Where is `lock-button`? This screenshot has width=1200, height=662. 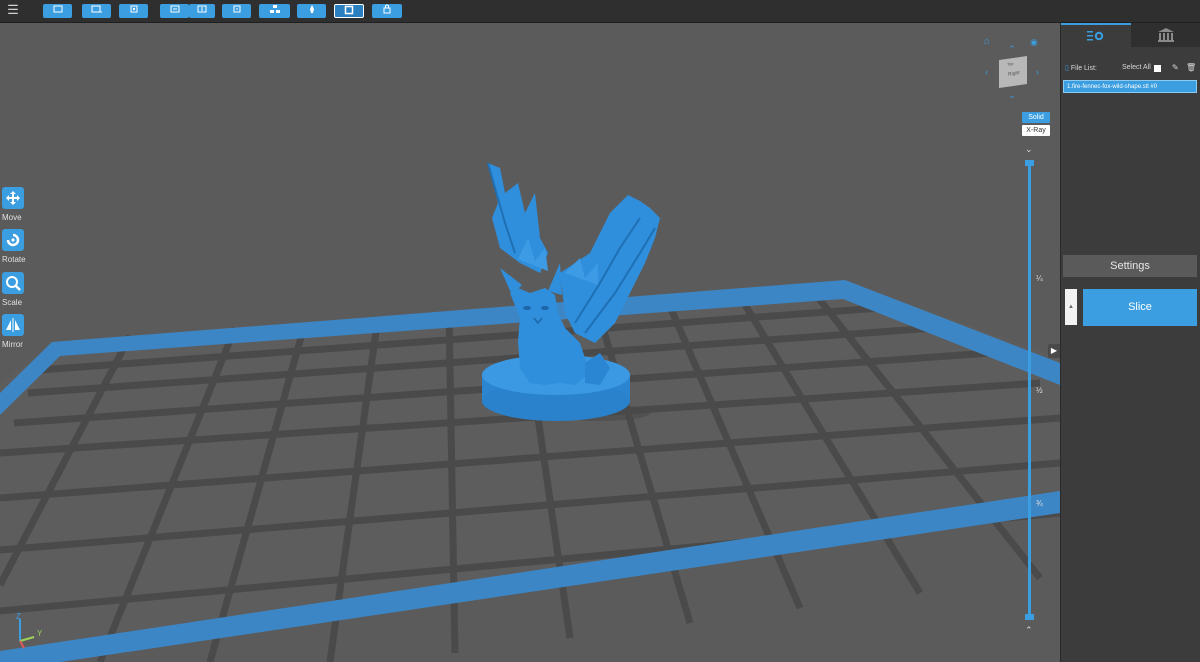 lock-button is located at coordinates (387, 11).